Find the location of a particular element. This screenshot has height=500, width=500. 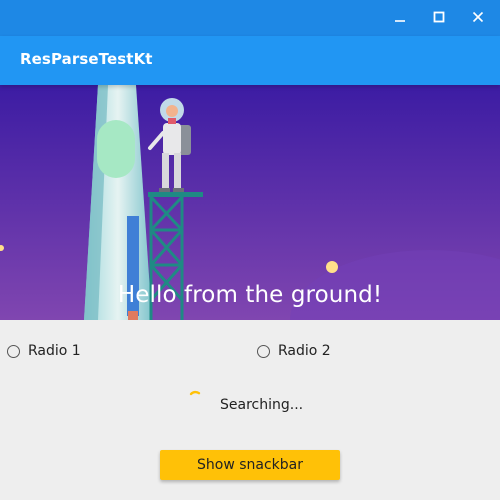

loading-spinner-icon is located at coordinates (195, 393).